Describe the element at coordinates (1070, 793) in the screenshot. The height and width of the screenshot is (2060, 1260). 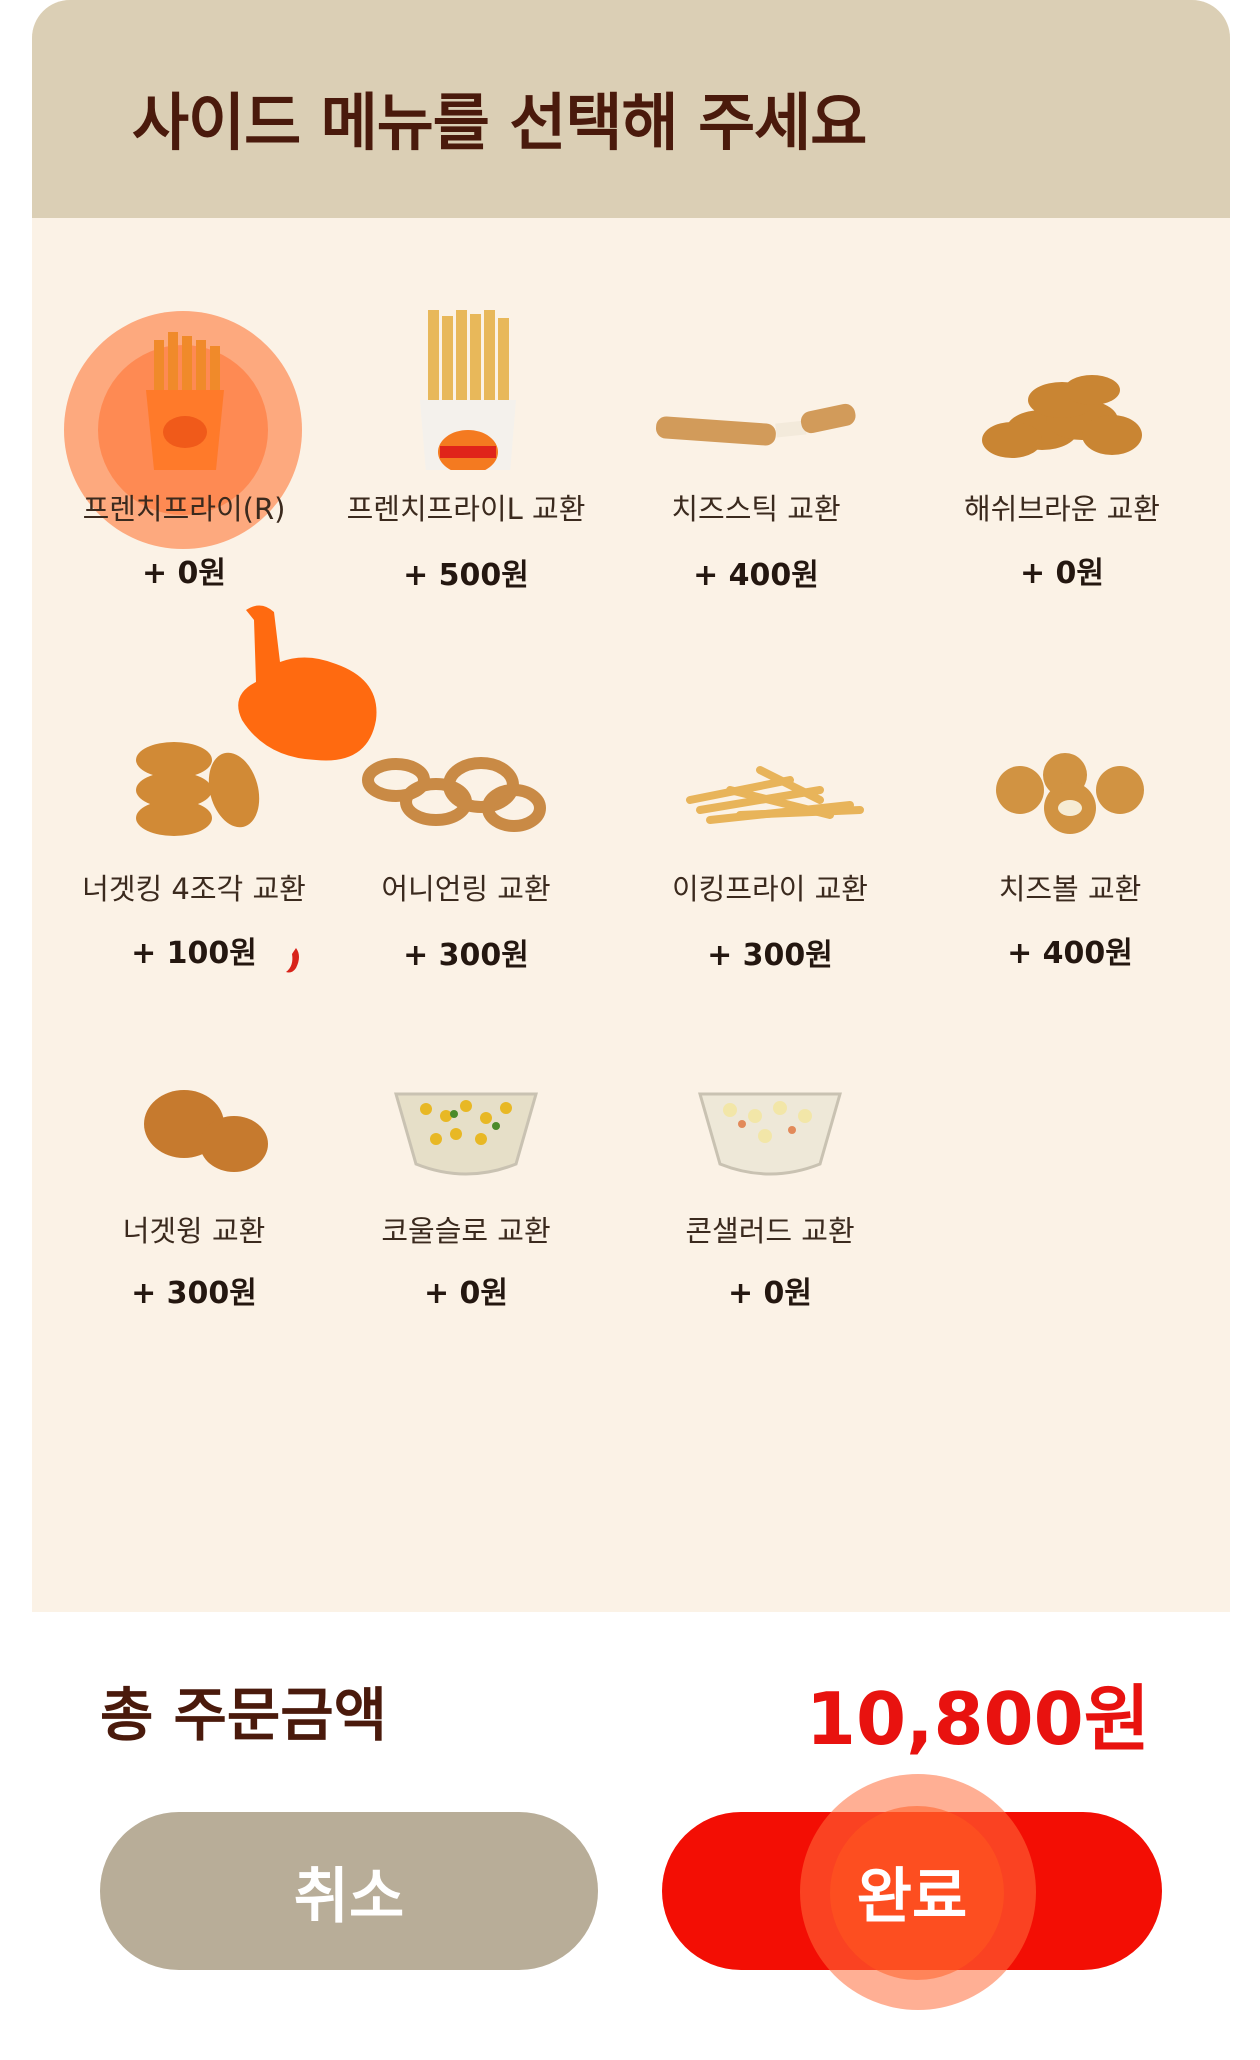
I see `cheese-ball-icon` at that location.